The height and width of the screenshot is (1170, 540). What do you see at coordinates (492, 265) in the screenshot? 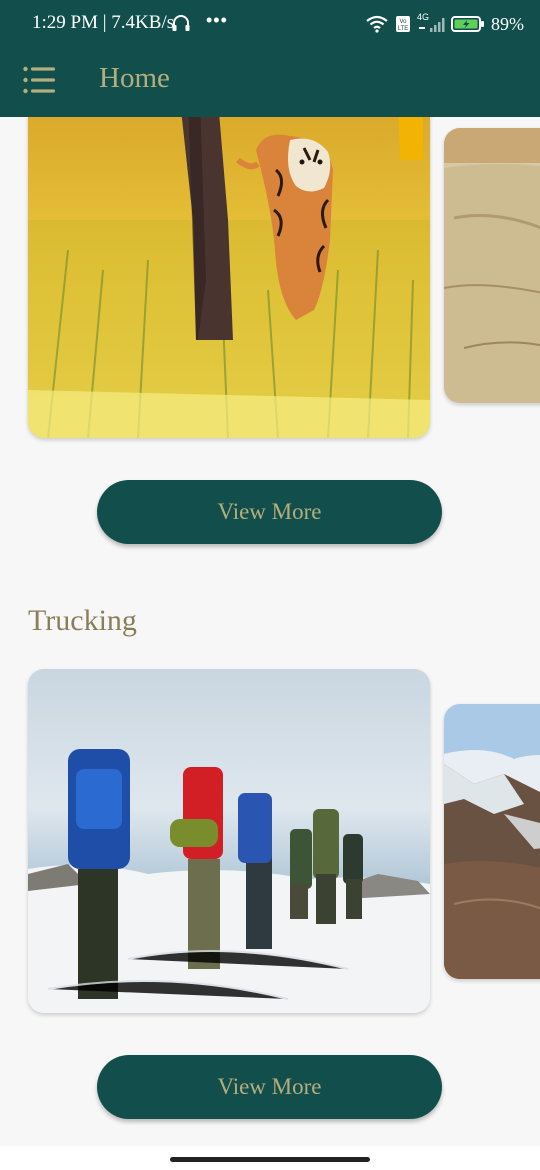
I see `dirt-road-photo` at bounding box center [492, 265].